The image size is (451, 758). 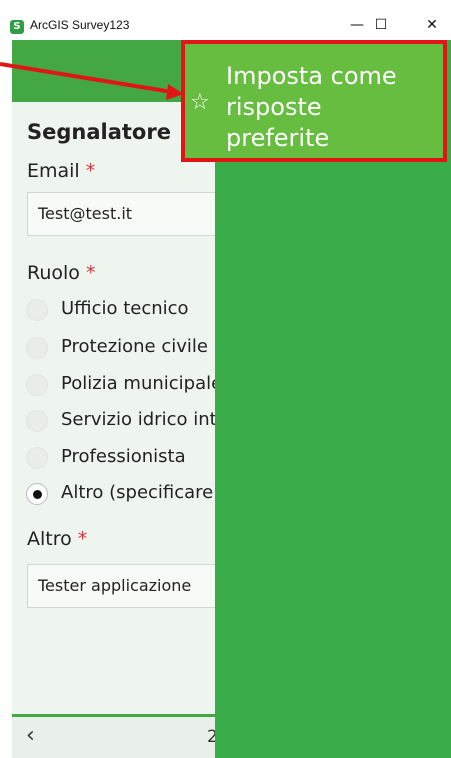 I want to click on ruolo-label: Ruolo *, so click(x=61, y=273).